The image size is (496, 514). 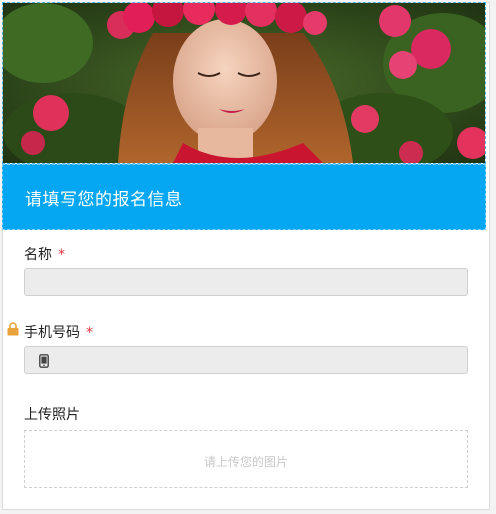 I want to click on name-field-label: 名称 *, so click(x=44, y=254).